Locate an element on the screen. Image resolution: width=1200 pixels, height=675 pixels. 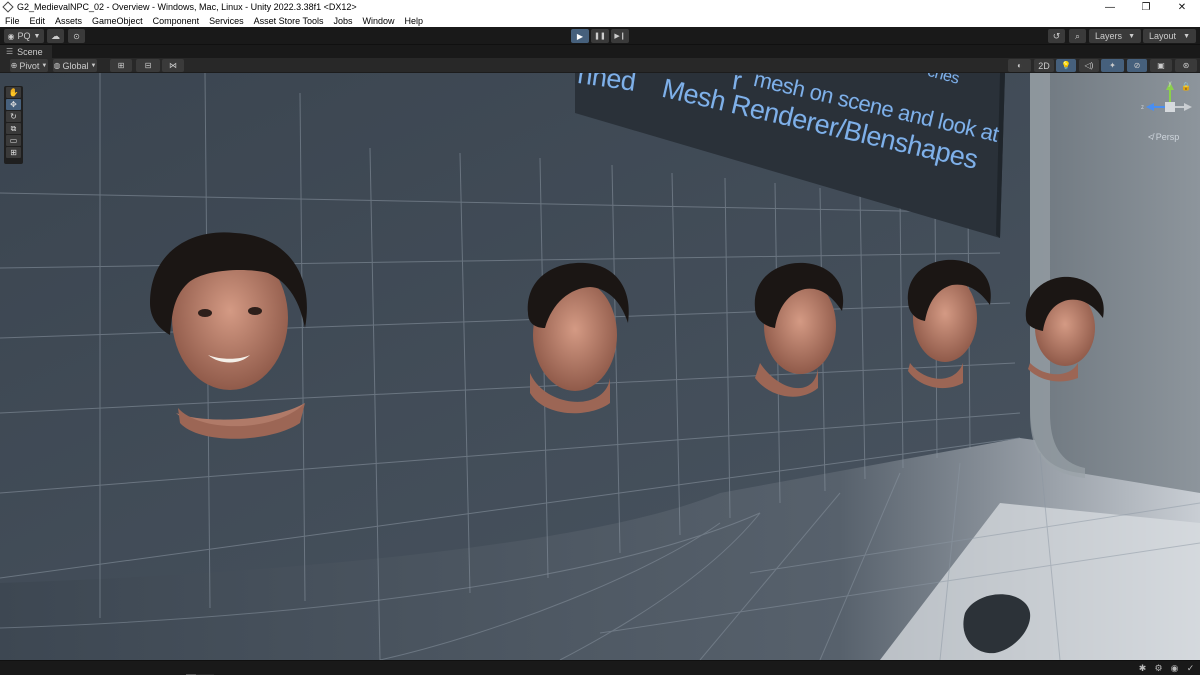
persp-label: ≮ Persp is located at coordinates (1163, 137).